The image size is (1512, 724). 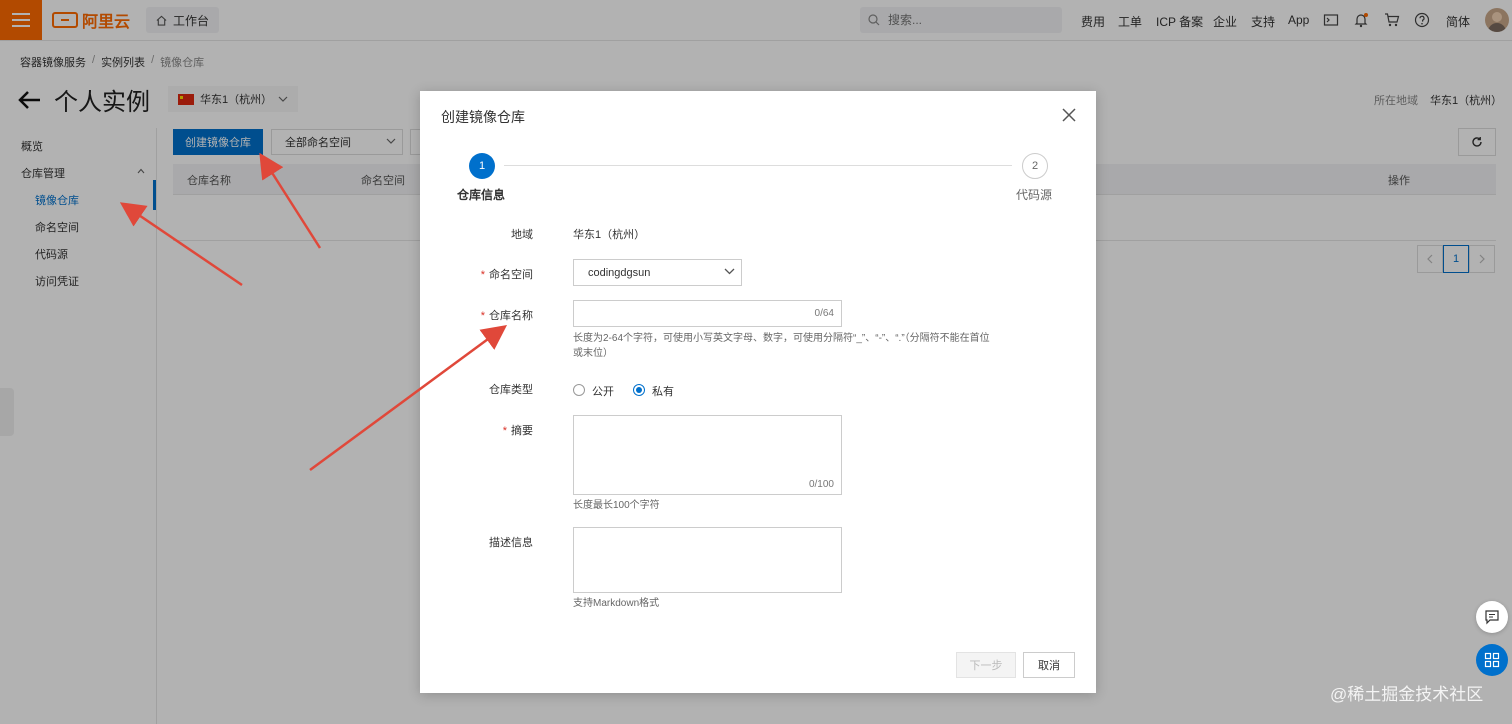 What do you see at coordinates (1407, 694) in the screenshot?
I see `watermark: @稀土掘金技术社区` at bounding box center [1407, 694].